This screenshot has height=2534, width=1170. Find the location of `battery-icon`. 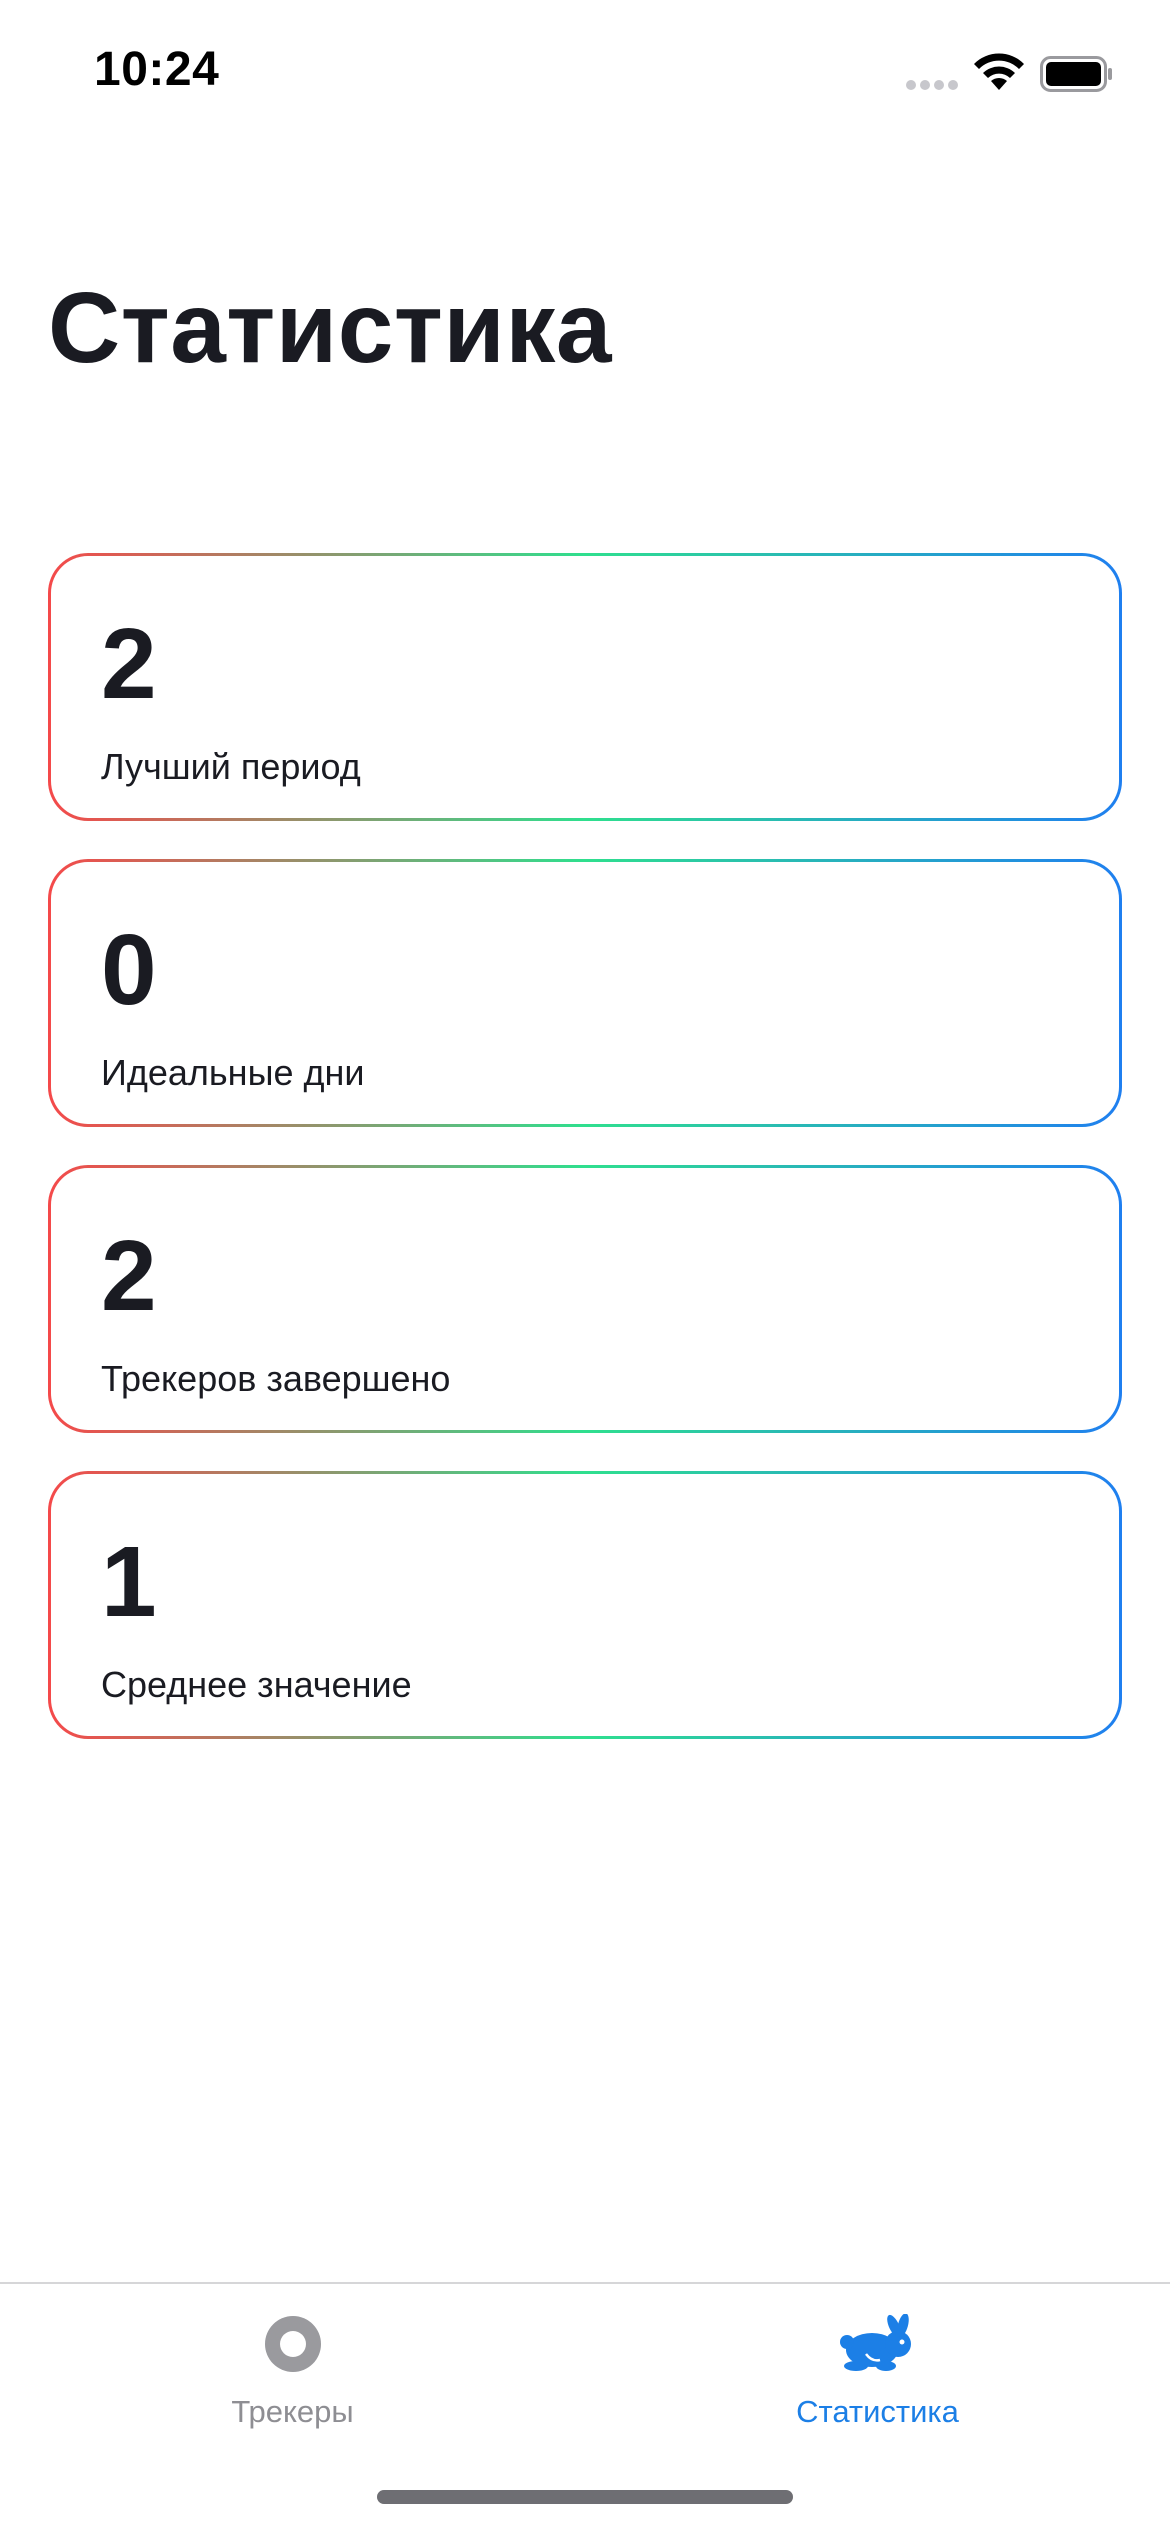

battery-icon is located at coordinates (1076, 74).